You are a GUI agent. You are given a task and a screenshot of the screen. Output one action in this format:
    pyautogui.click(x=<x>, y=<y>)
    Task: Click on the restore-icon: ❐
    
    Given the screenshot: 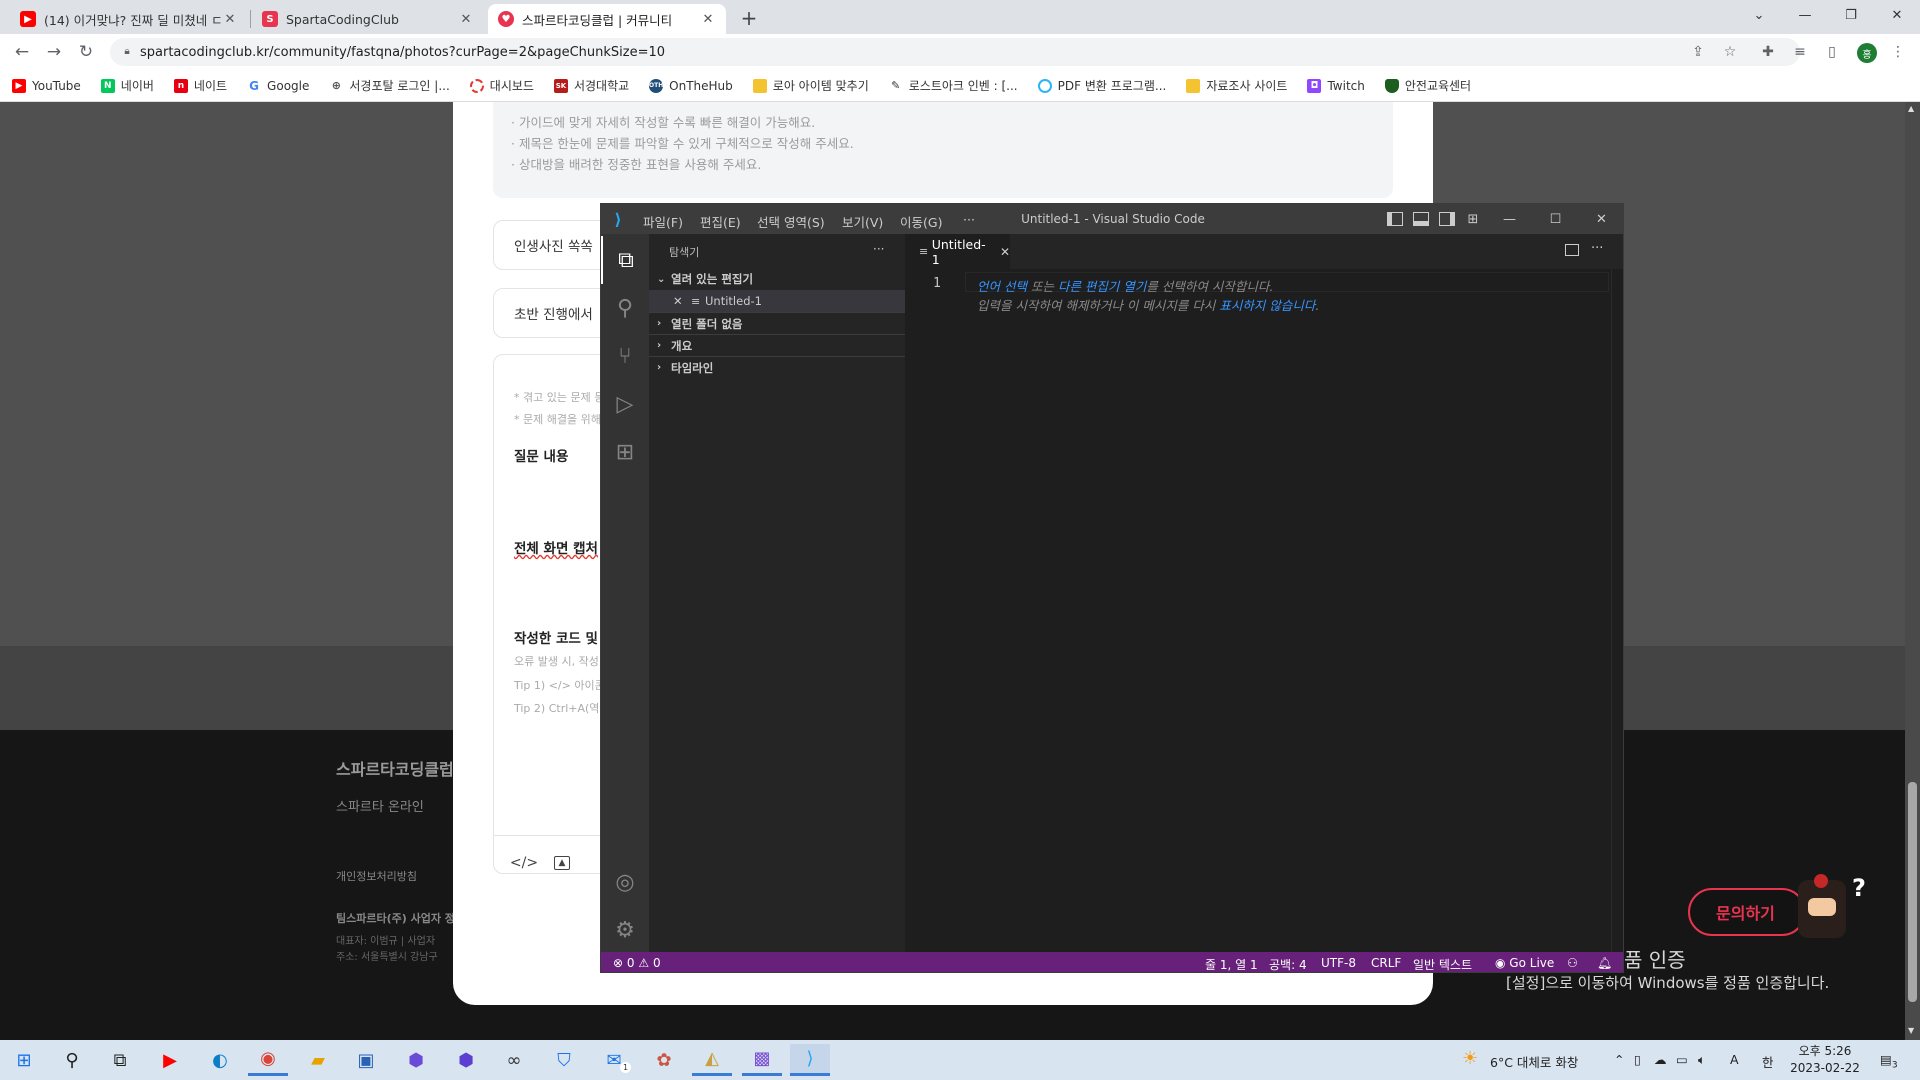 What is the action you would take?
    pyautogui.click(x=1851, y=15)
    